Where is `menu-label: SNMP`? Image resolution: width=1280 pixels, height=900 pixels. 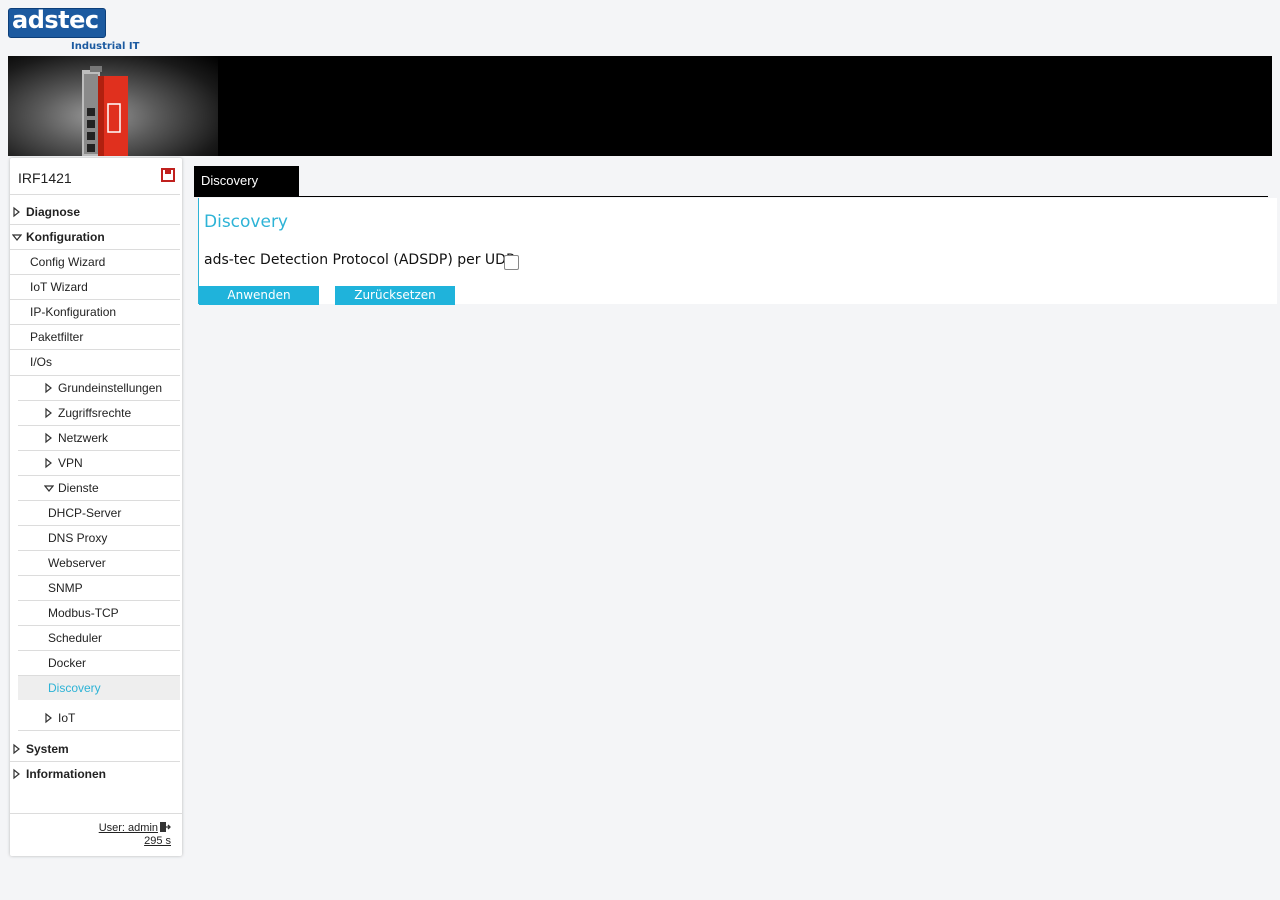 menu-label: SNMP is located at coordinates (65, 588).